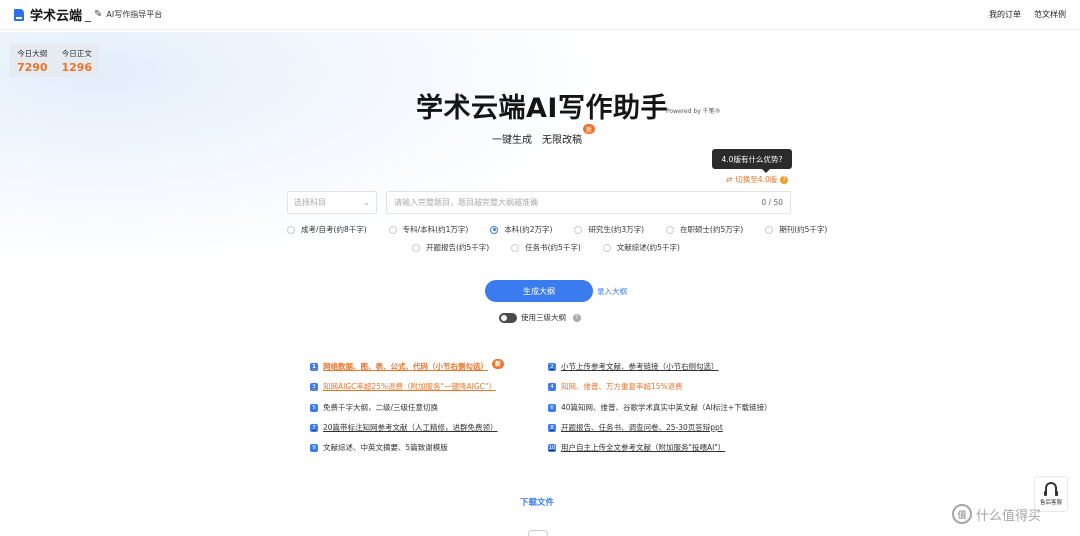 This screenshot has height=536, width=1080. I want to click on sample-essays-link: 范文样例, so click(1050, 14).